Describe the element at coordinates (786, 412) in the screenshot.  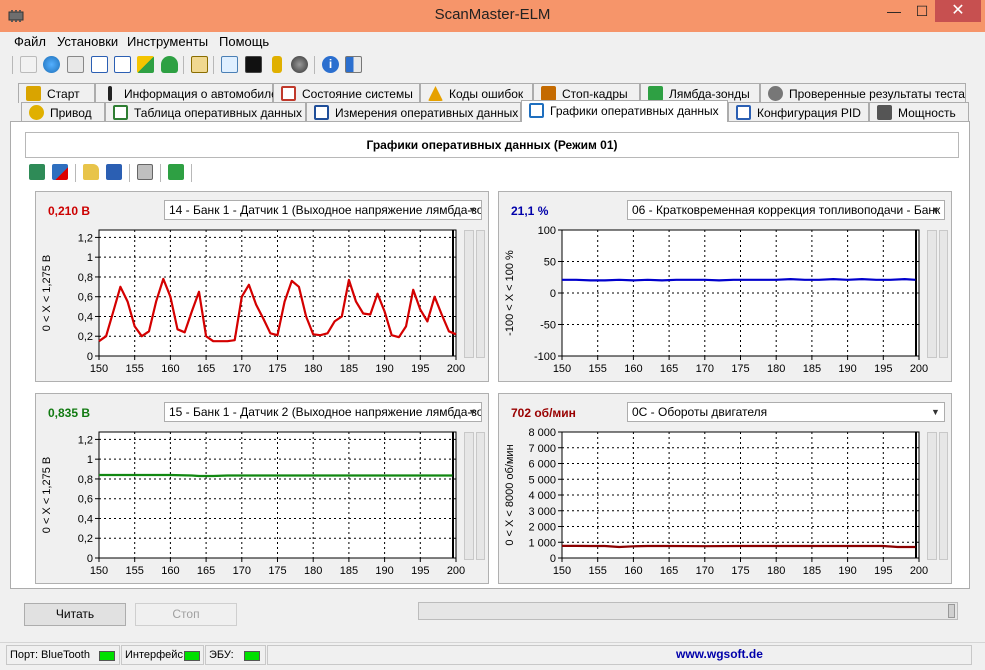
I see `pid-select: 0C - Обороты двигателя ▼` at that location.